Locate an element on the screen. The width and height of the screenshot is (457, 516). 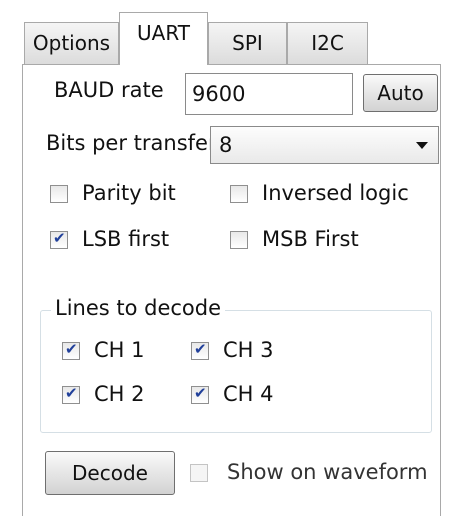
ch3-label: CH 3 is located at coordinates (248, 350).